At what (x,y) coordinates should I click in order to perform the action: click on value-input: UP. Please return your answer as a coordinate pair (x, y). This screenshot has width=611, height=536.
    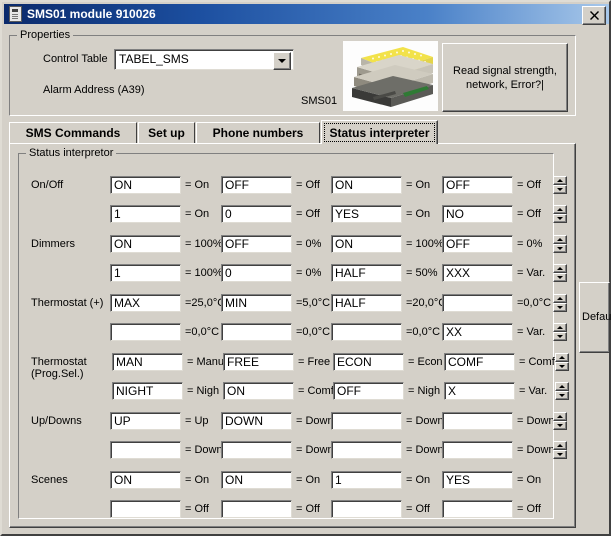
    Looking at the image, I should click on (145, 421).